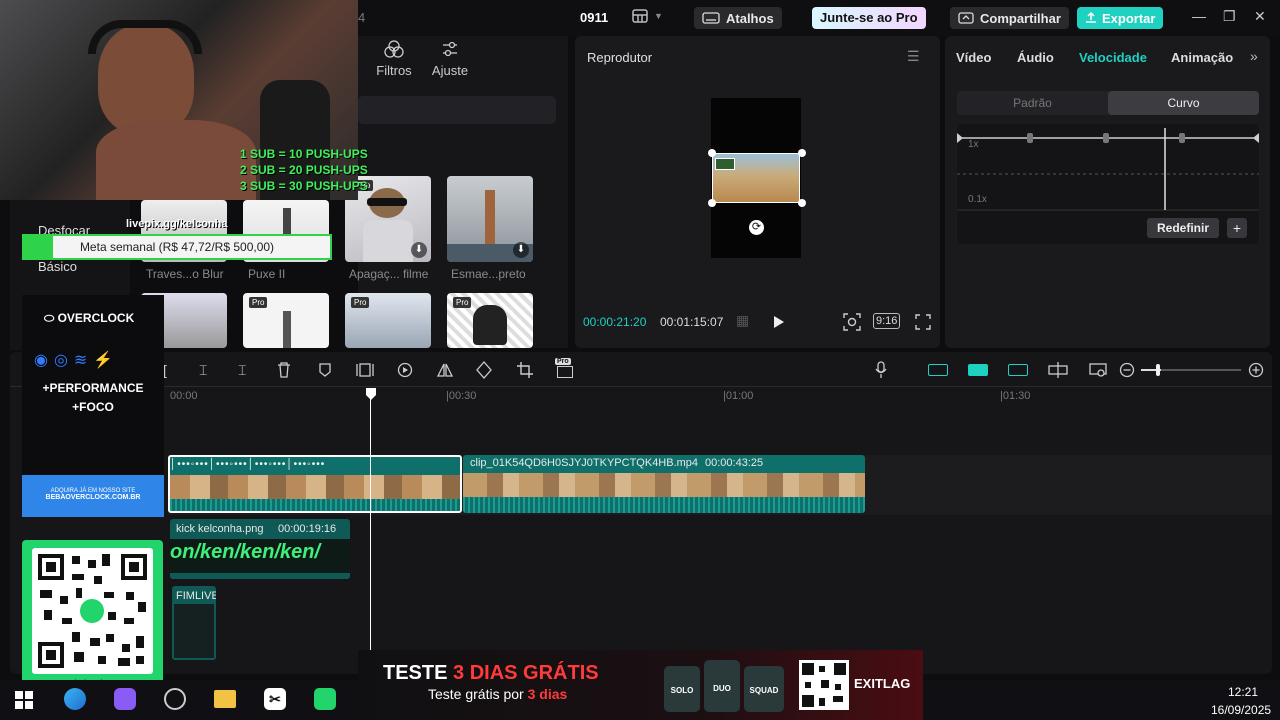  What do you see at coordinates (365, 370) in the screenshot?
I see `freeze-icon` at bounding box center [365, 370].